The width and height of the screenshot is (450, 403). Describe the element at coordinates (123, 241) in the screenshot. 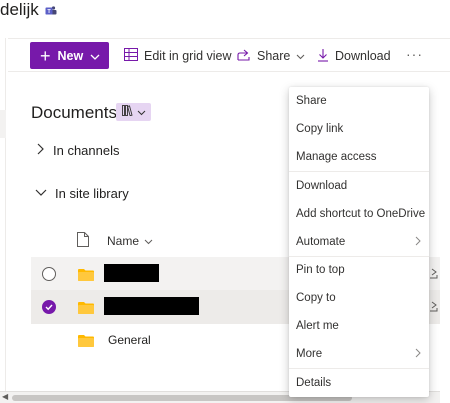

I see `name-column-label: Name` at that location.